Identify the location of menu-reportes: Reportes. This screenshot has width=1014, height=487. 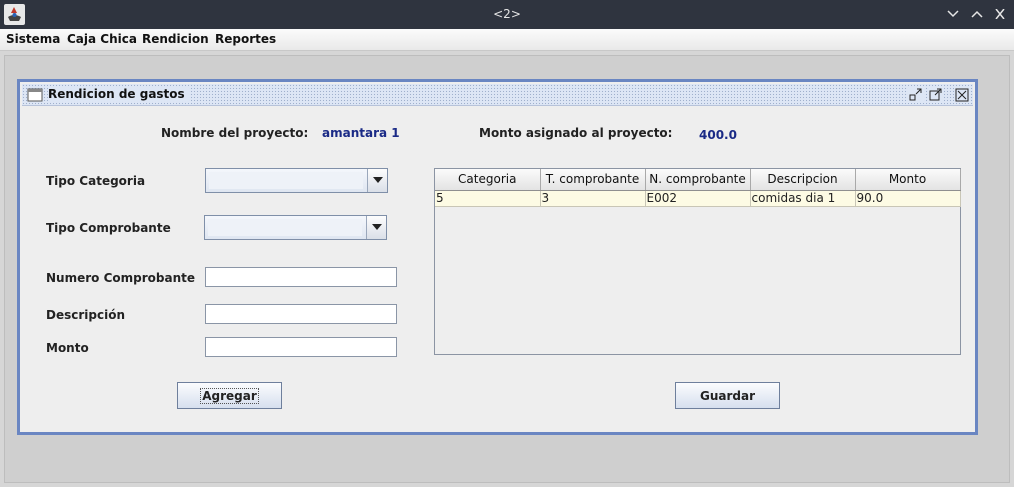
(245, 39).